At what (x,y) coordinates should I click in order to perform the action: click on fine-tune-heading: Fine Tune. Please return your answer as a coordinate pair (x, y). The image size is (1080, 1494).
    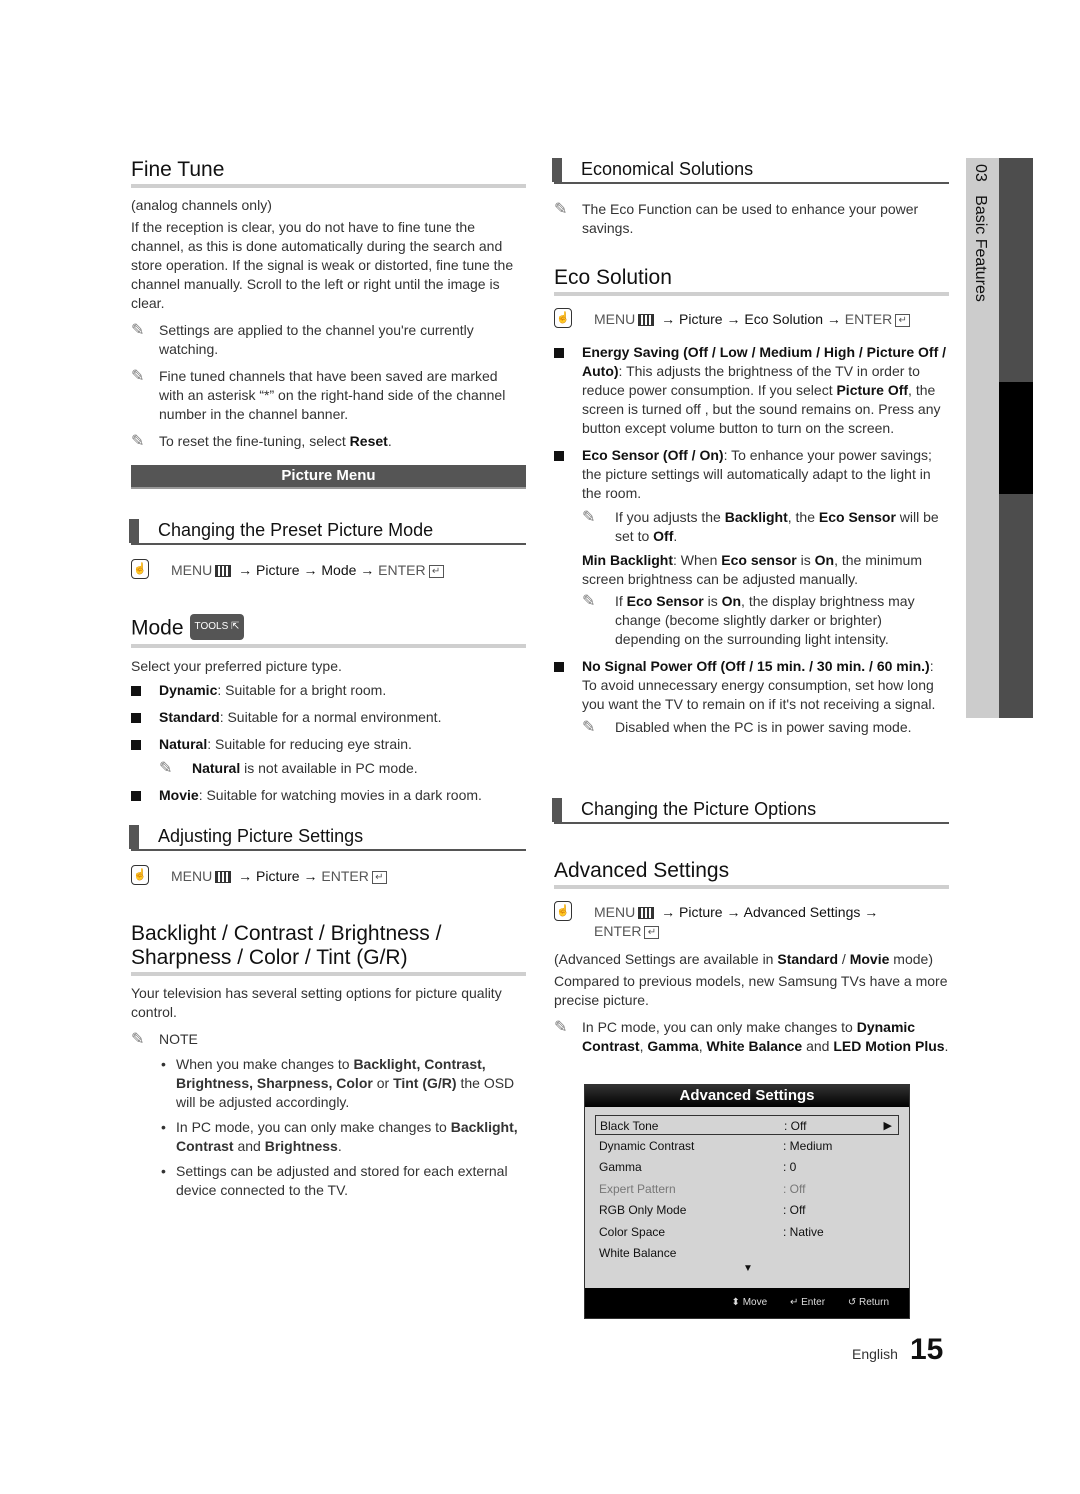
    Looking at the image, I should click on (328, 173).